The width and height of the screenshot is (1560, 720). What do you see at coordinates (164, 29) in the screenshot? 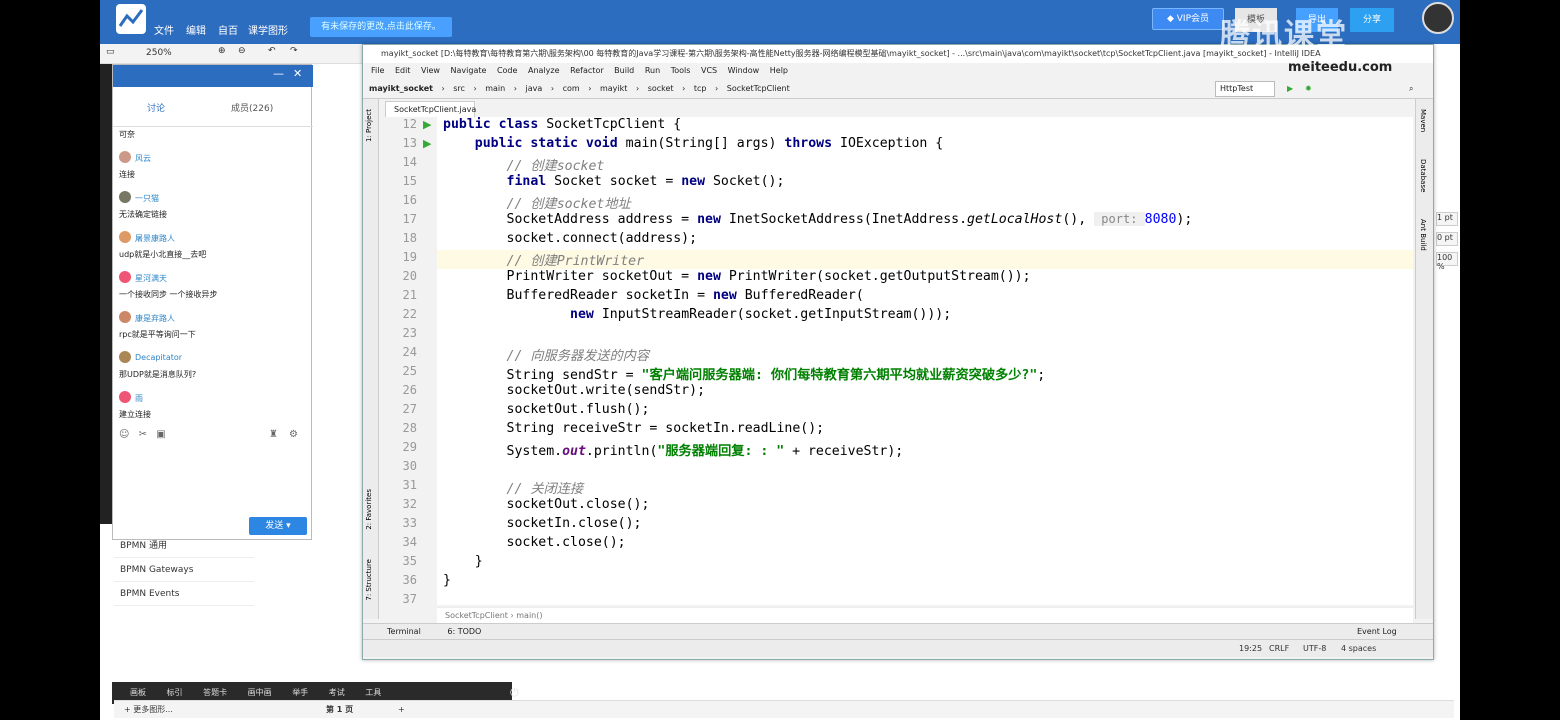
I see `menu-file: 文件` at bounding box center [164, 29].